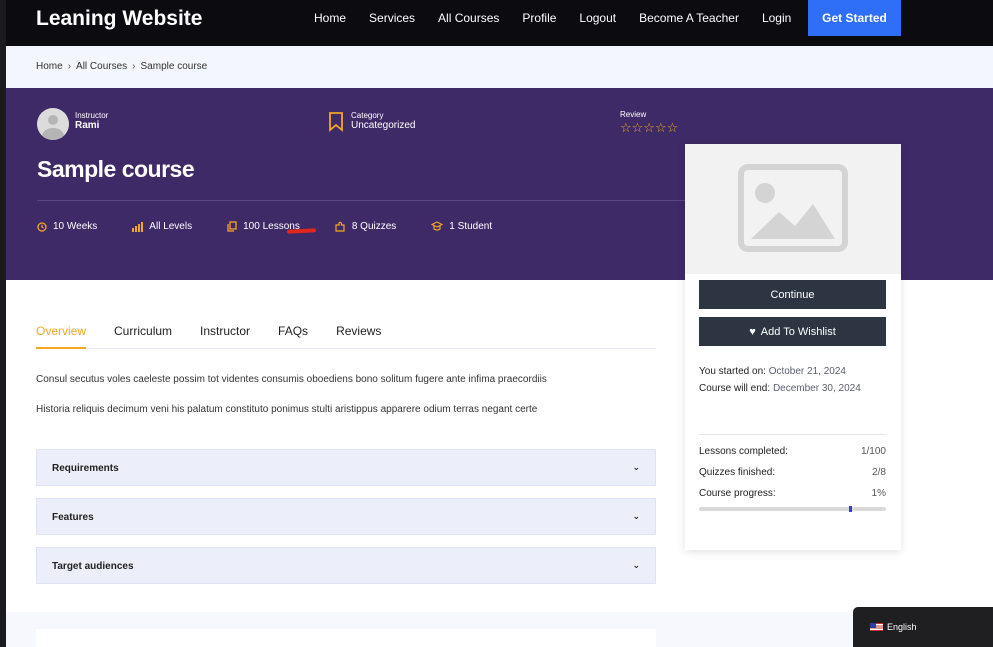 This screenshot has height=647, width=993. What do you see at coordinates (539, 18) in the screenshot?
I see `nav-profile: Profile` at bounding box center [539, 18].